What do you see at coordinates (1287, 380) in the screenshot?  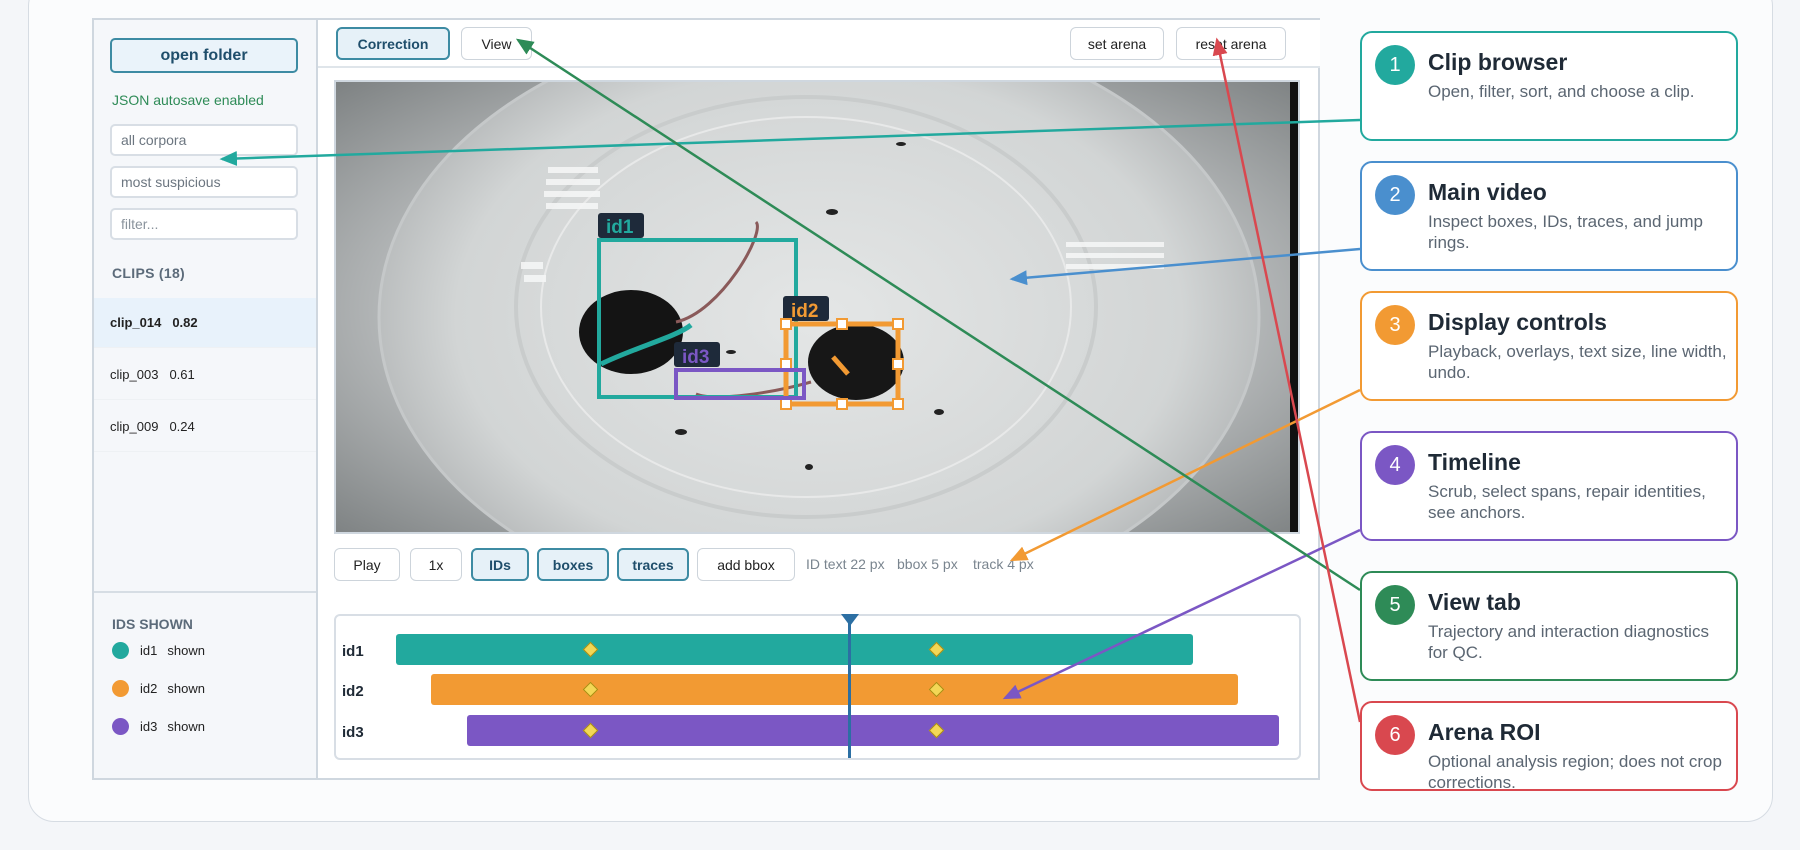 I see `arrow-arena-roi` at bounding box center [1287, 380].